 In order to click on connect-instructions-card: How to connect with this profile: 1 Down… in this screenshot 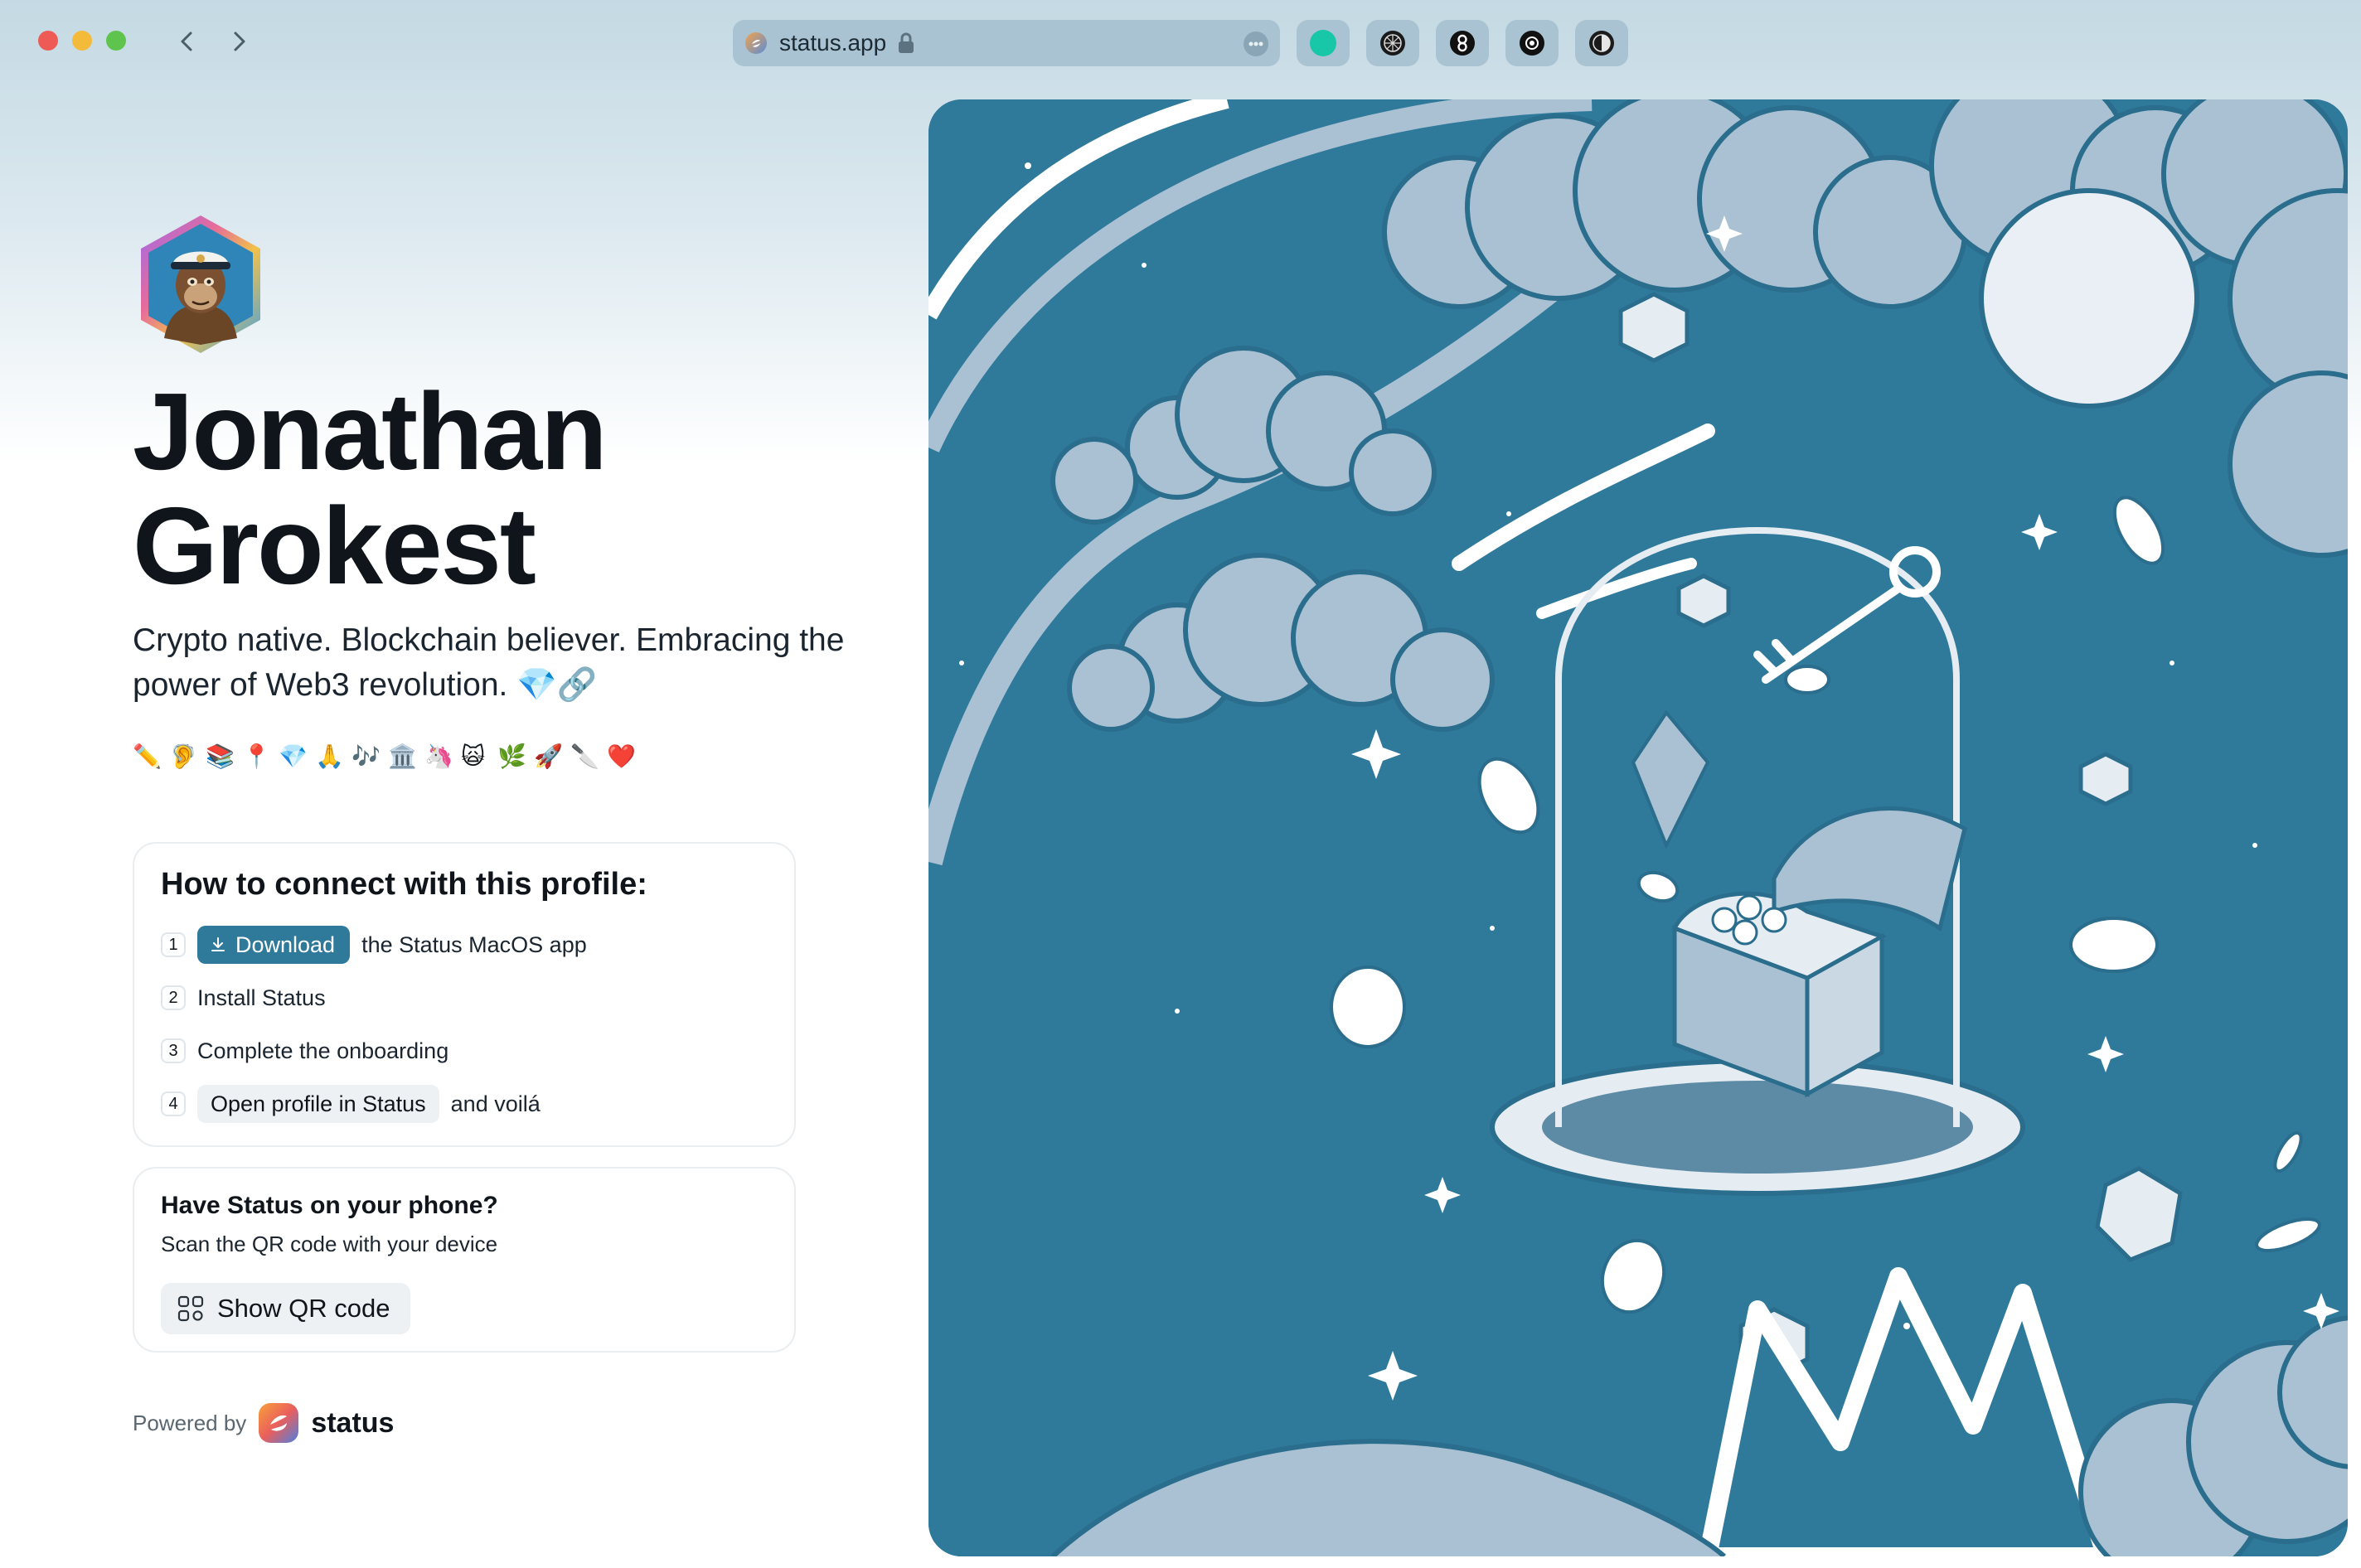, I will do `click(465, 995)`.